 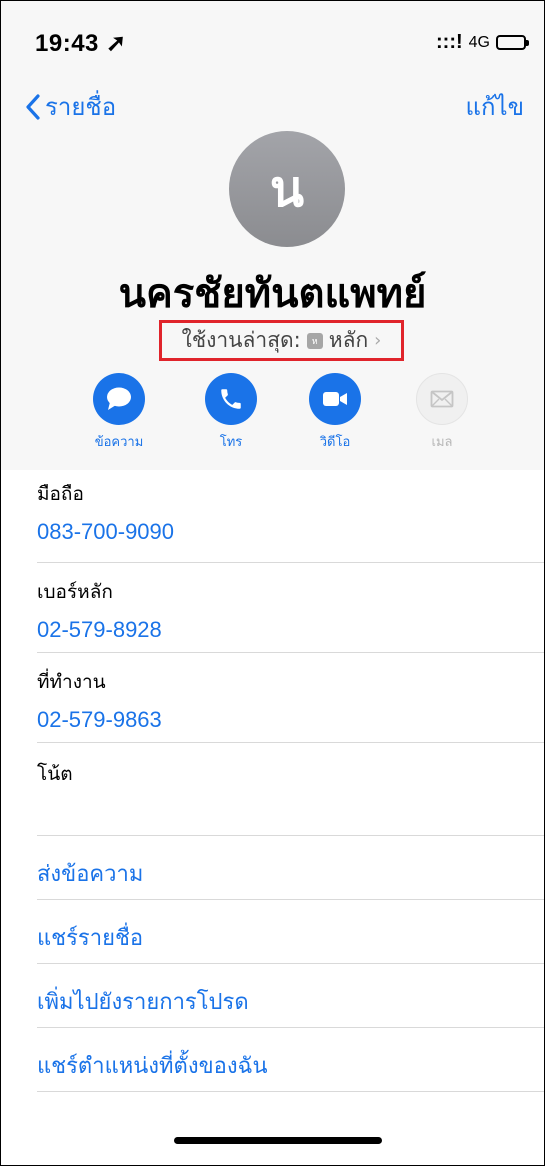 What do you see at coordinates (60, 494) in the screenshot?
I see `mobile-label: มือถือ` at bounding box center [60, 494].